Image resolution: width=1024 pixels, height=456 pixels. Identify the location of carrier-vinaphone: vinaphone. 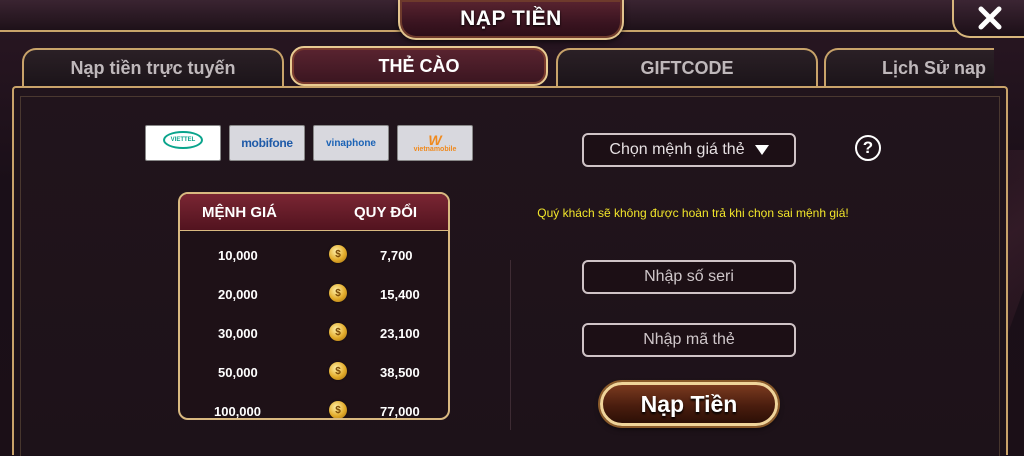
(351, 143).